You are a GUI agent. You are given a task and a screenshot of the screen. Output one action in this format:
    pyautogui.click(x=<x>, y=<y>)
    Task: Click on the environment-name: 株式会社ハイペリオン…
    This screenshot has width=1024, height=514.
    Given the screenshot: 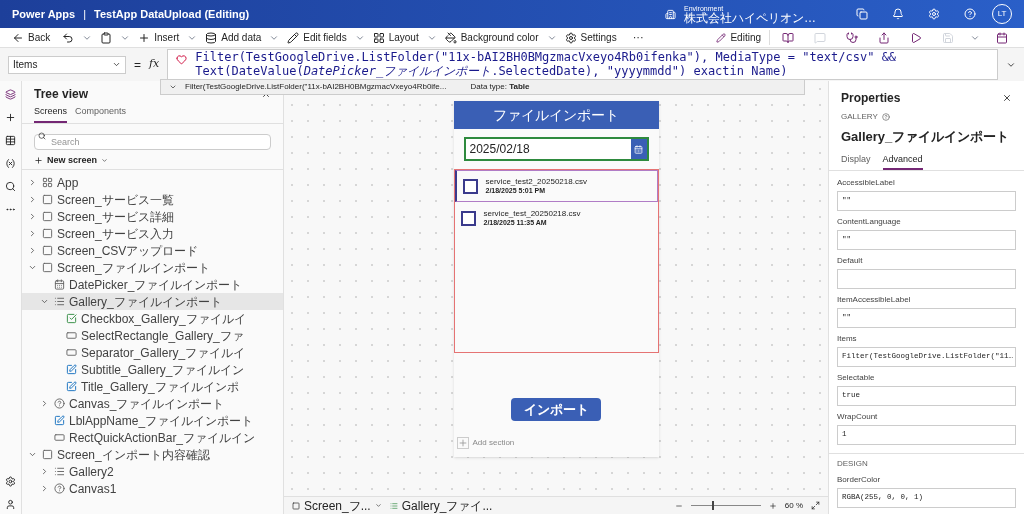 What is the action you would take?
    pyautogui.click(x=750, y=17)
    